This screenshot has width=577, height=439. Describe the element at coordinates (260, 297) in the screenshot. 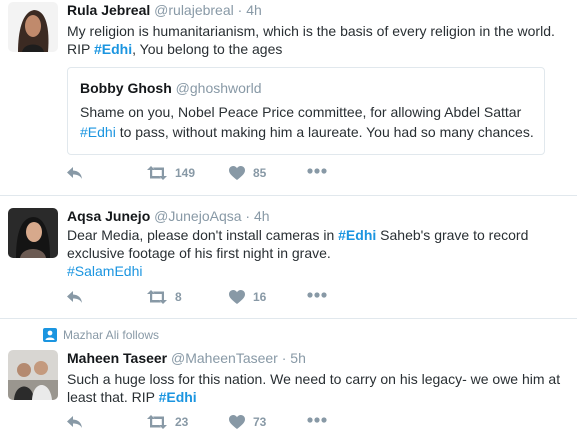

I see `like-count: 16` at that location.